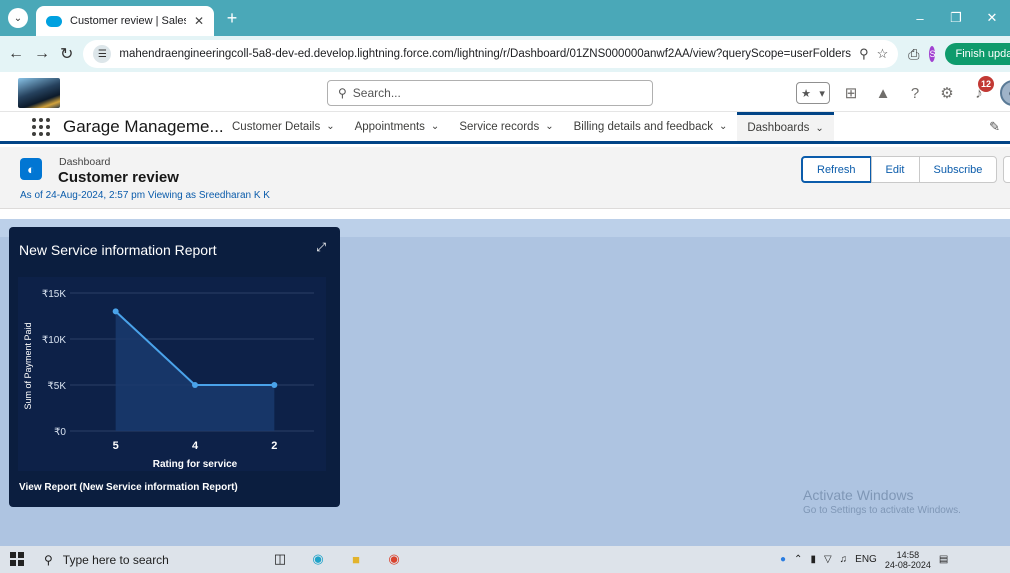 The height and width of the screenshot is (573, 1010). I want to click on header-utilities: ★ ▾ ⊞ ▲ ? ⚙ ♪ 12 ☺, so click(903, 91).